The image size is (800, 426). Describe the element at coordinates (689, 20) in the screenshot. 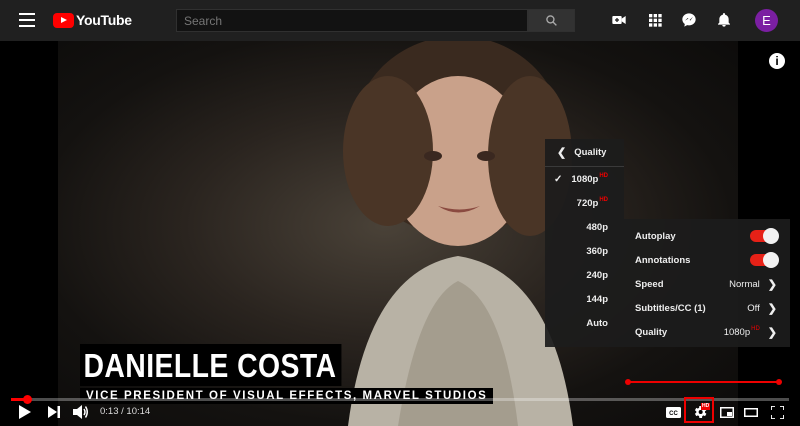

I see `messages-icon` at that location.